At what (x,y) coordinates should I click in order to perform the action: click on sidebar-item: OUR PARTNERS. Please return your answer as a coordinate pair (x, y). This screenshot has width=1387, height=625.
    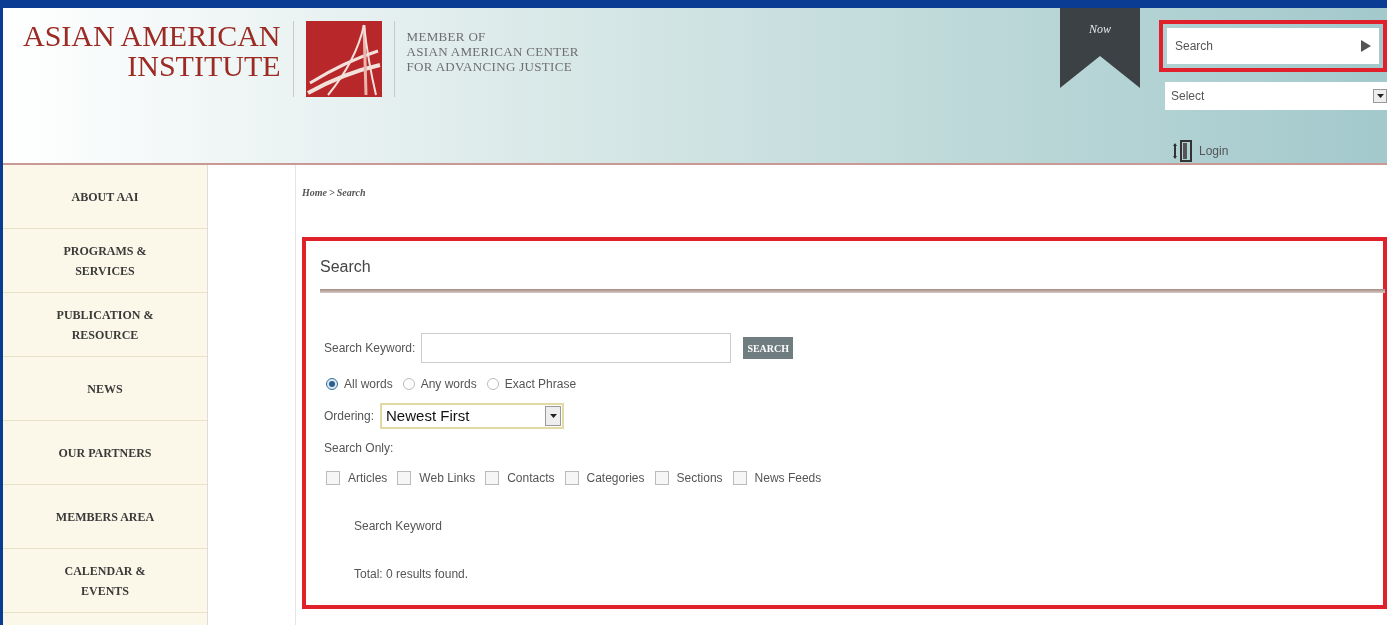
    Looking at the image, I should click on (105, 453).